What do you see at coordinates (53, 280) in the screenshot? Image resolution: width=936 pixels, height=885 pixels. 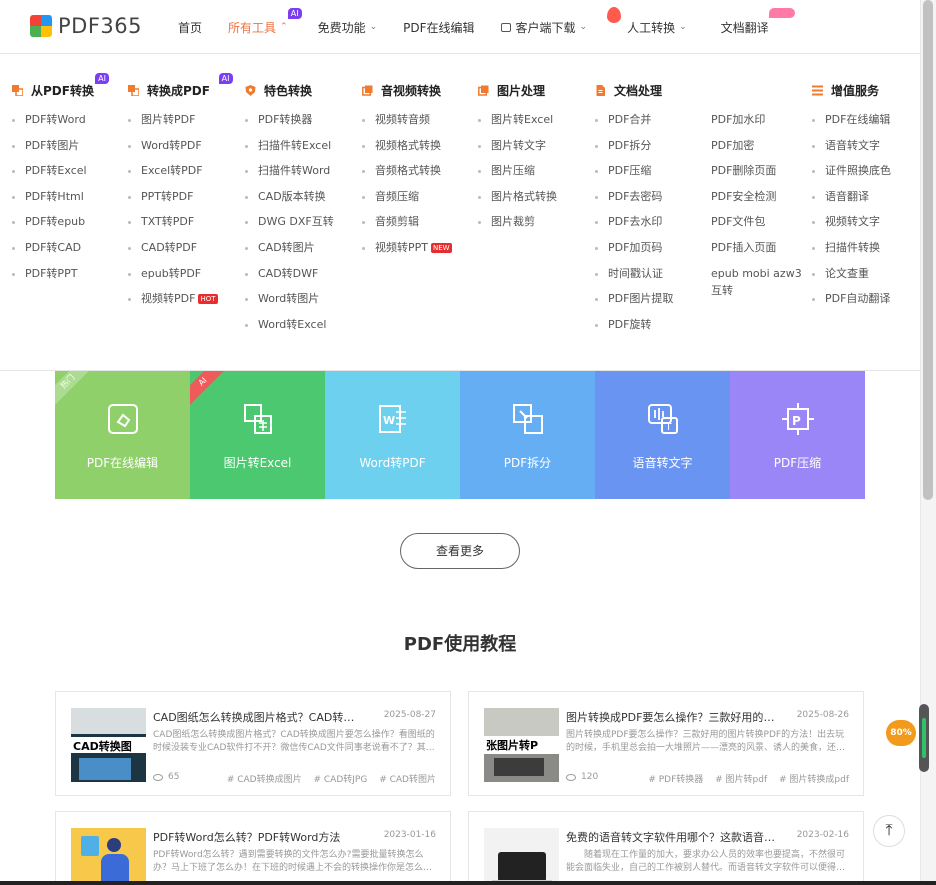 I see `menu-item: PDF转PPT` at bounding box center [53, 280].